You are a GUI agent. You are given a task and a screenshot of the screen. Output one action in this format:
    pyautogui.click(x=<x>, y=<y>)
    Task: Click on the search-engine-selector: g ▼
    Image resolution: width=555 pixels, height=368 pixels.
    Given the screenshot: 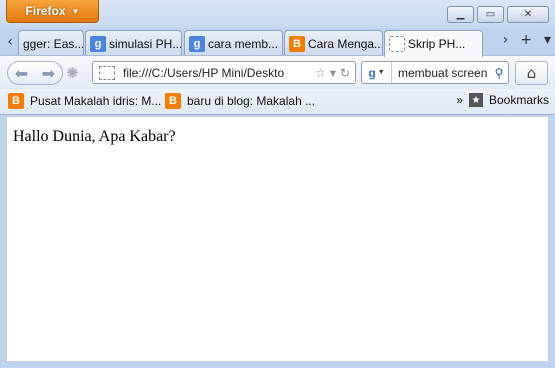 What is the action you would take?
    pyautogui.click(x=377, y=72)
    